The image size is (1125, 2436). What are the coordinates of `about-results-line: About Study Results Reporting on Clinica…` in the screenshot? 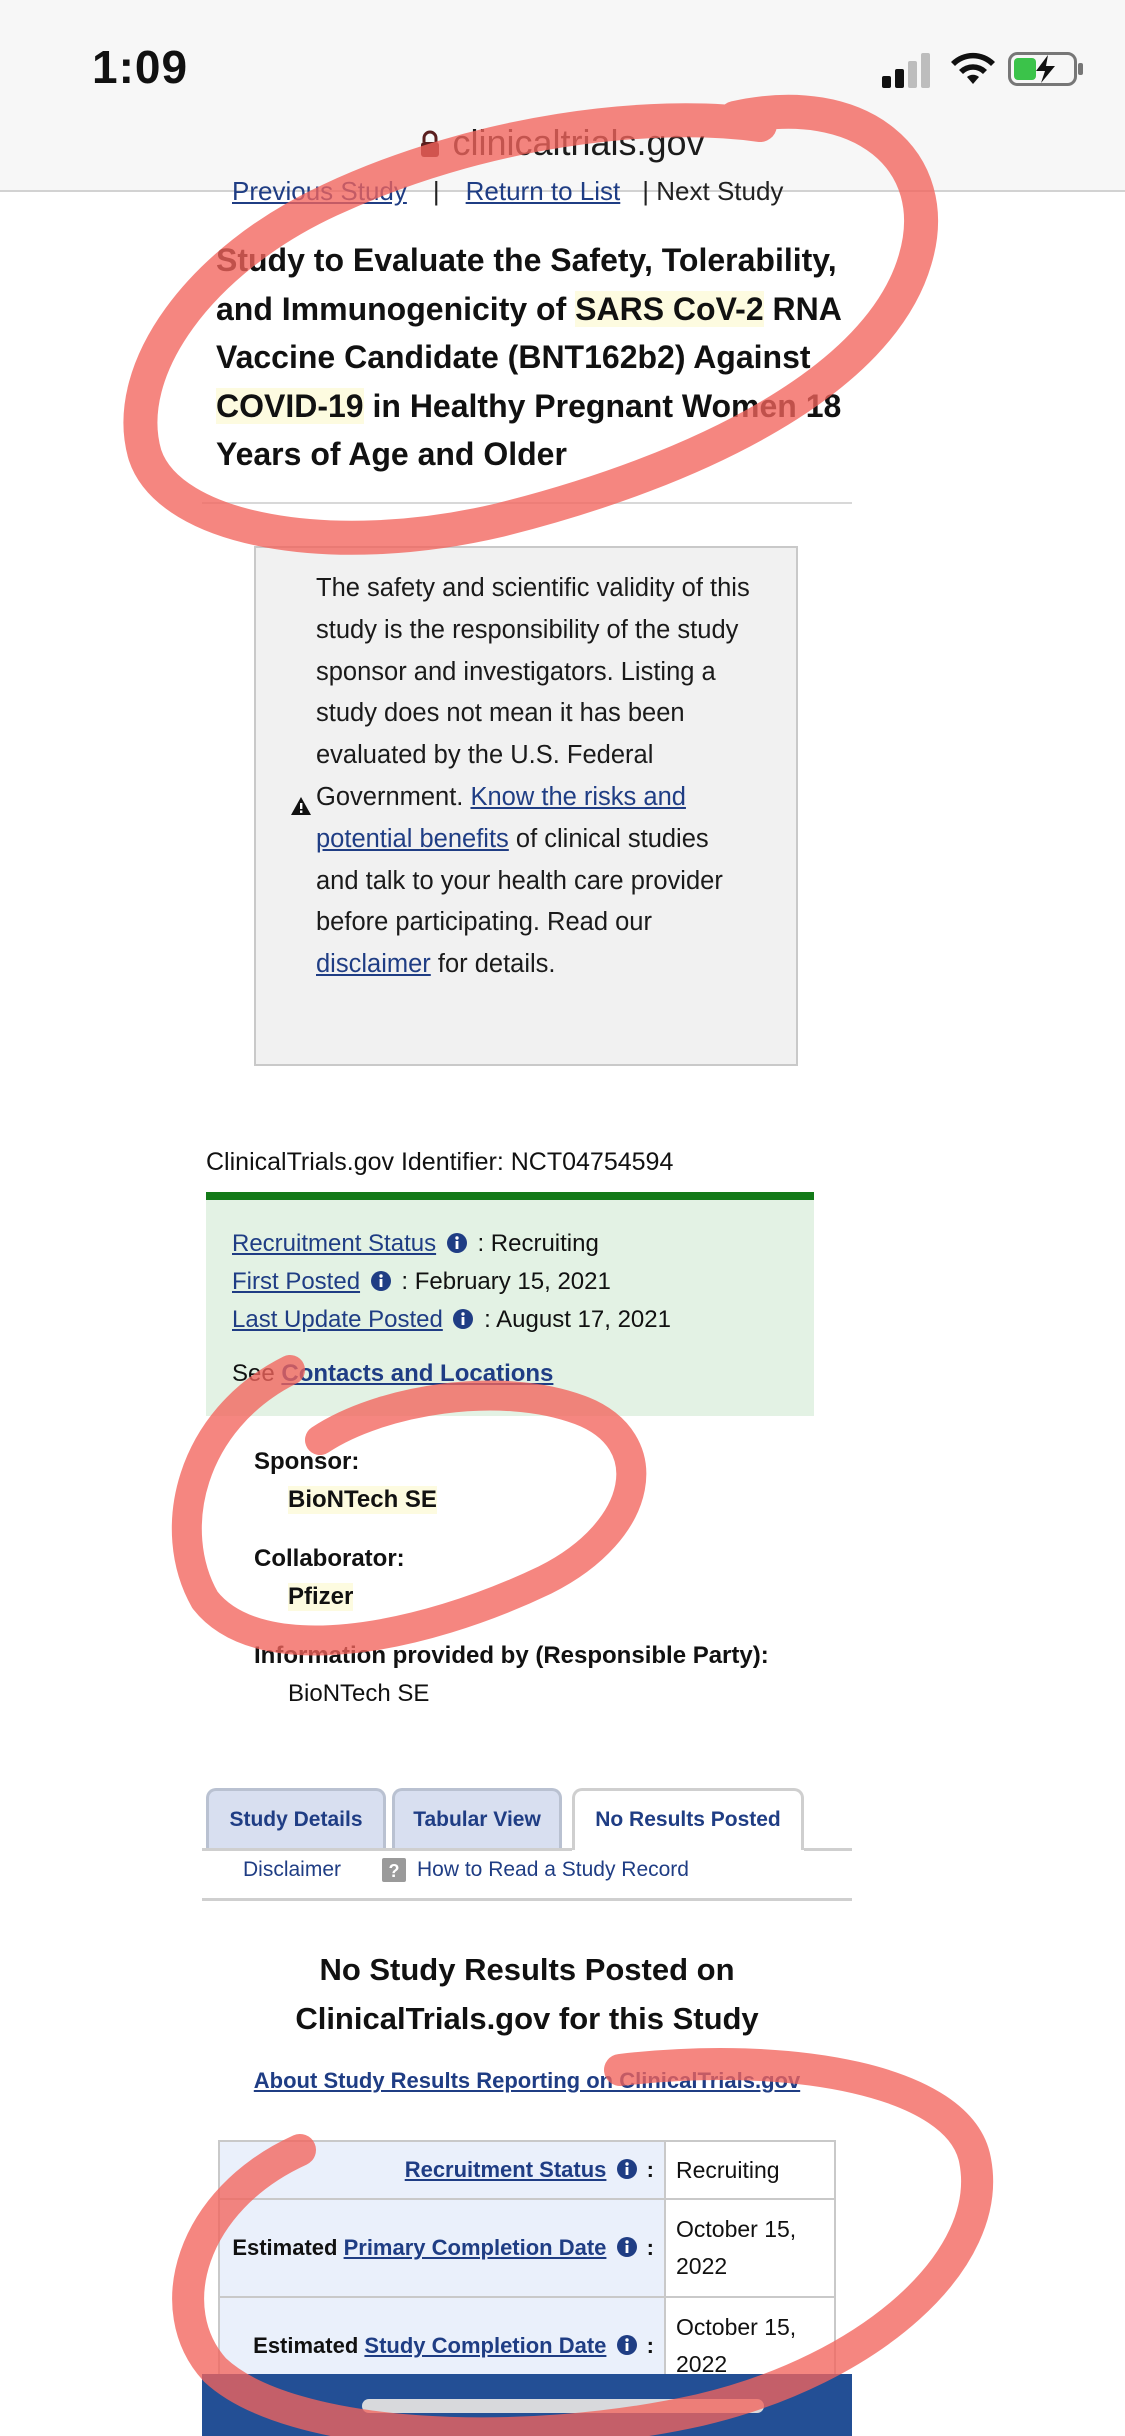 It's located at (527, 2081).